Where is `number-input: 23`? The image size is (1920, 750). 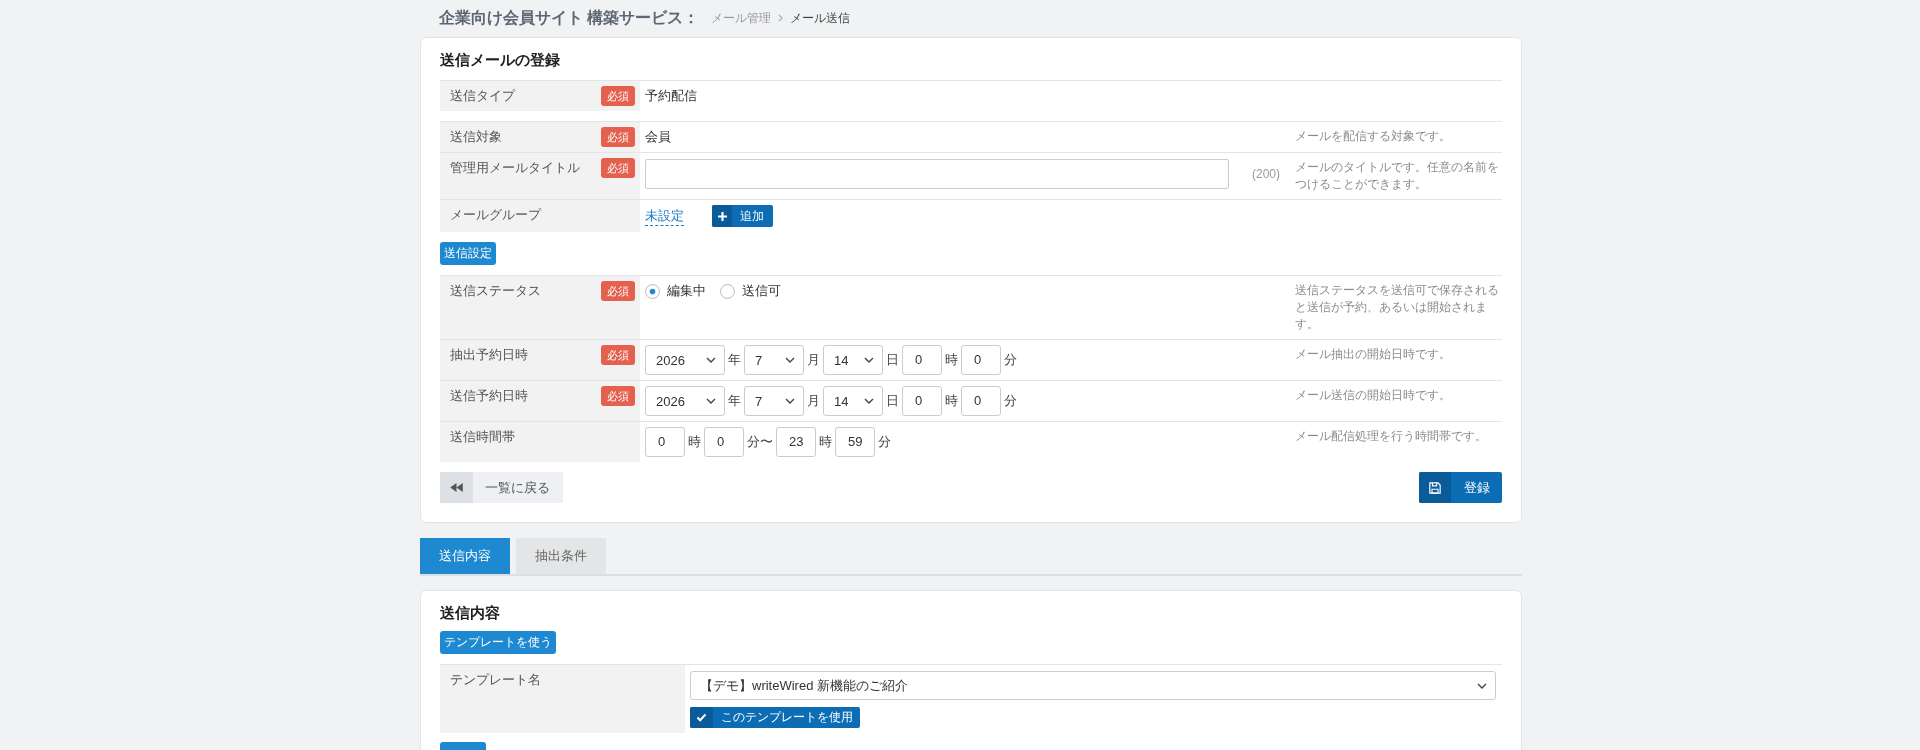 number-input: 23 is located at coordinates (796, 442).